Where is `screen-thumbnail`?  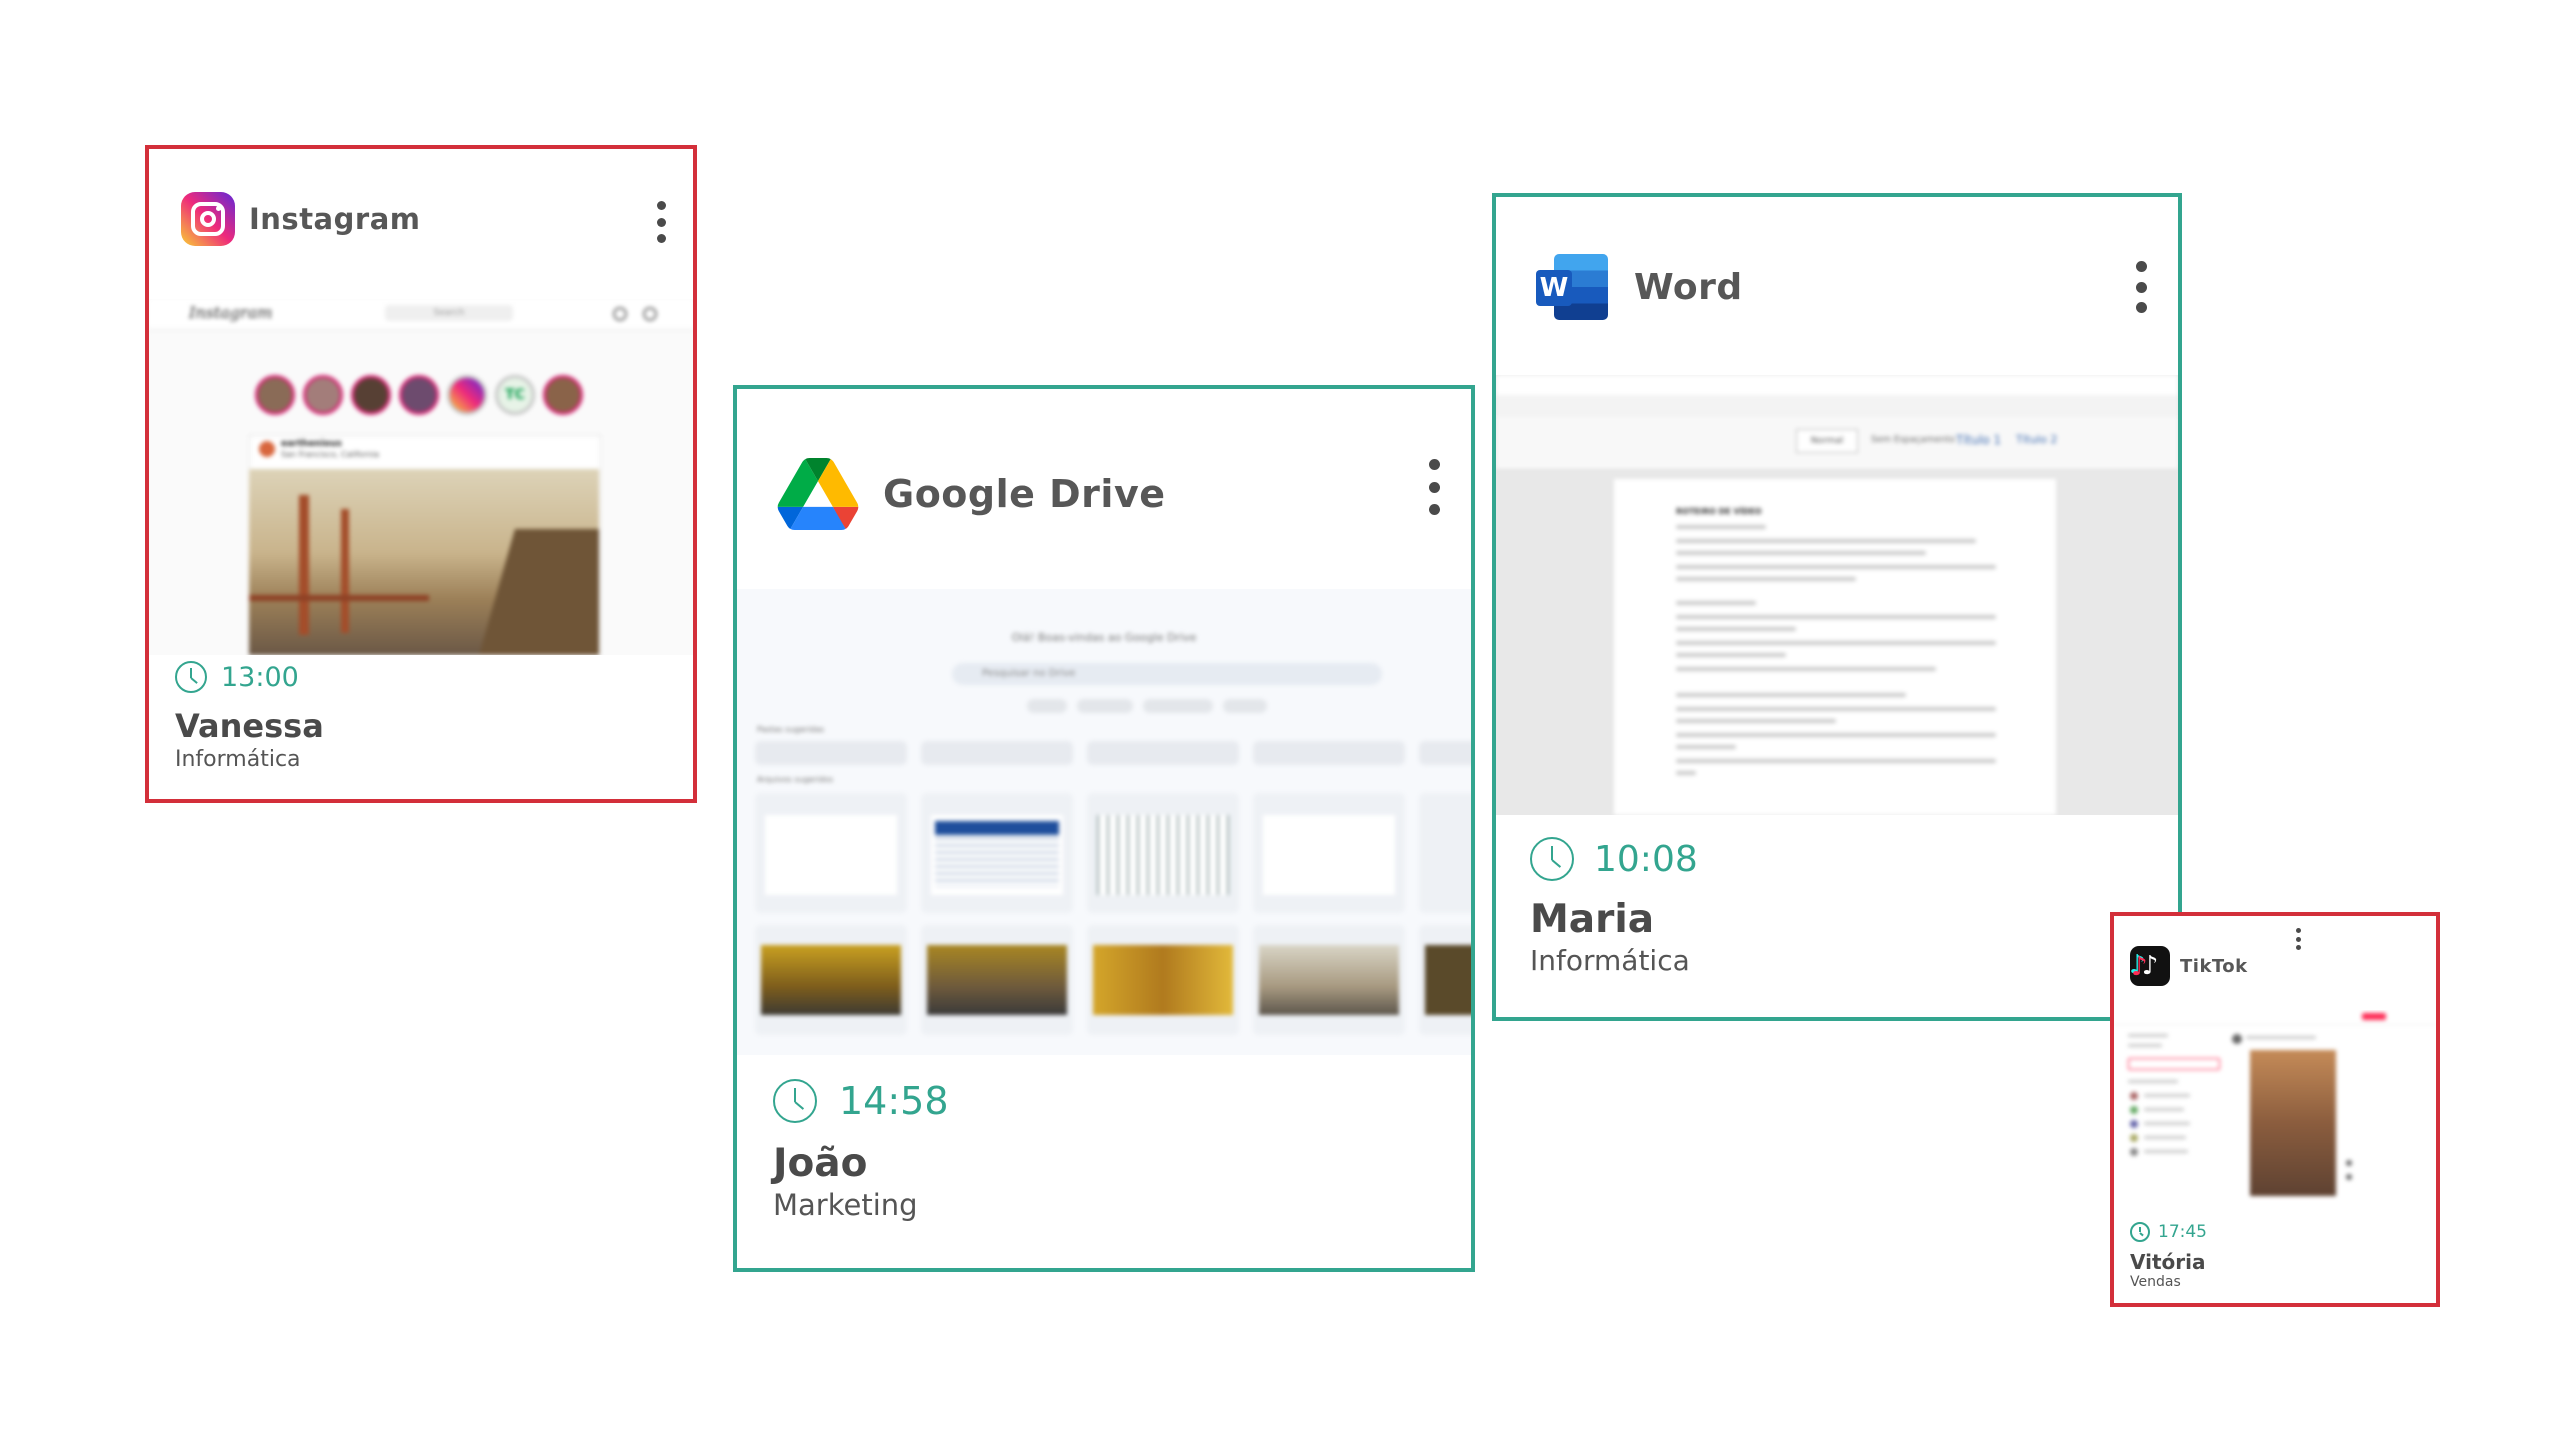 screen-thumbnail is located at coordinates (2275, 1106).